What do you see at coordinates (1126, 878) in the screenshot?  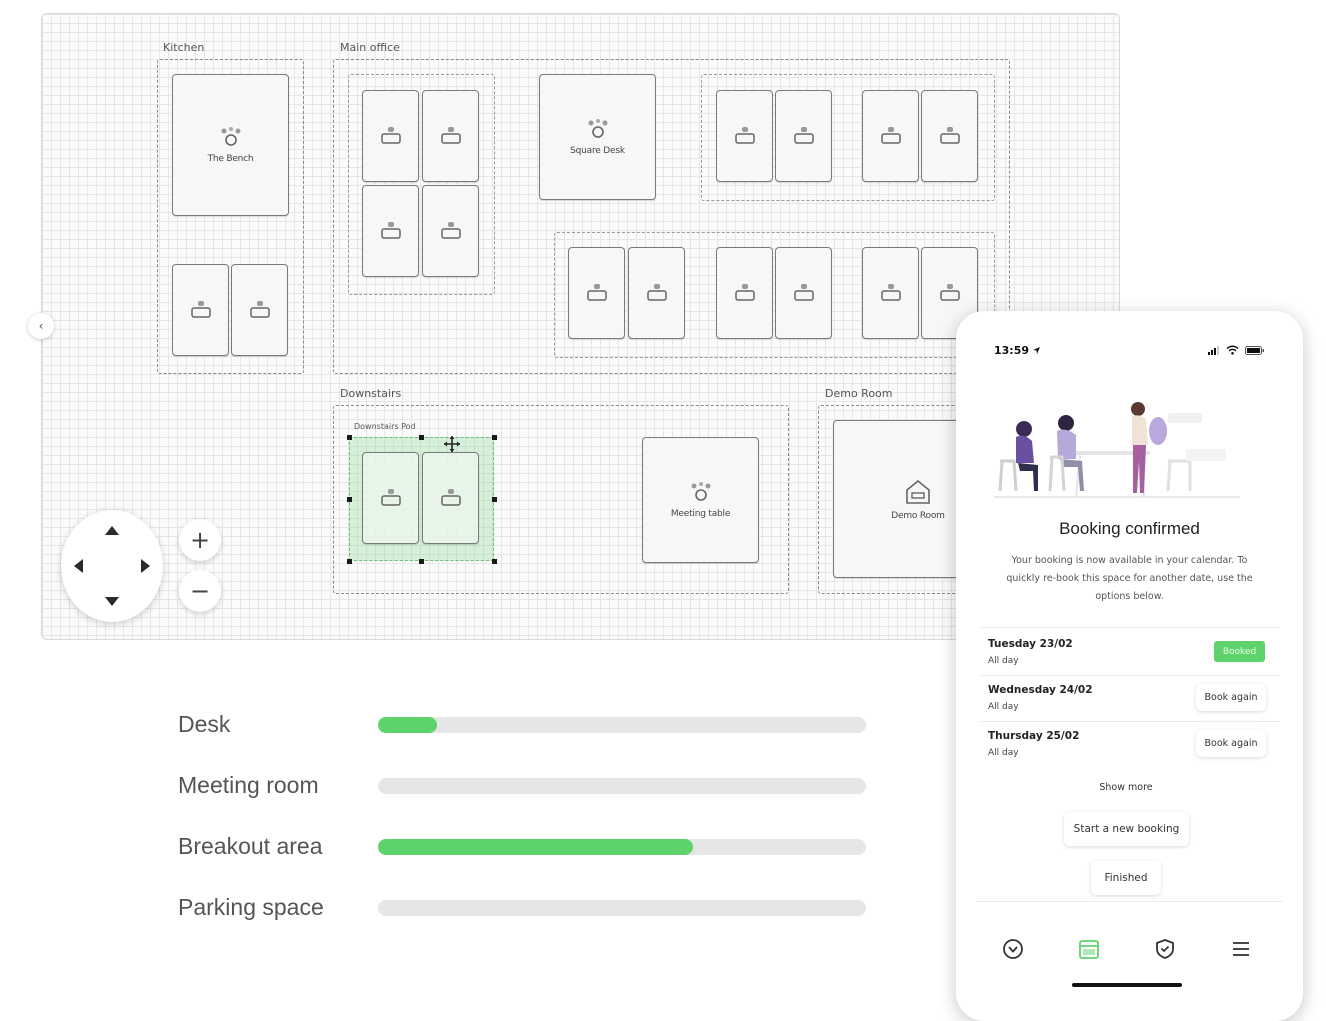 I see `finished-button: Finished` at bounding box center [1126, 878].